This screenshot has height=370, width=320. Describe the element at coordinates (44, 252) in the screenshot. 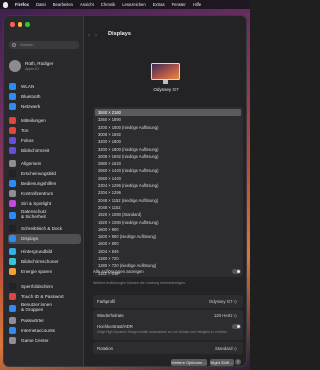

I see `sidebar-item-hintergrundbild: Hintergrundbild` at that location.